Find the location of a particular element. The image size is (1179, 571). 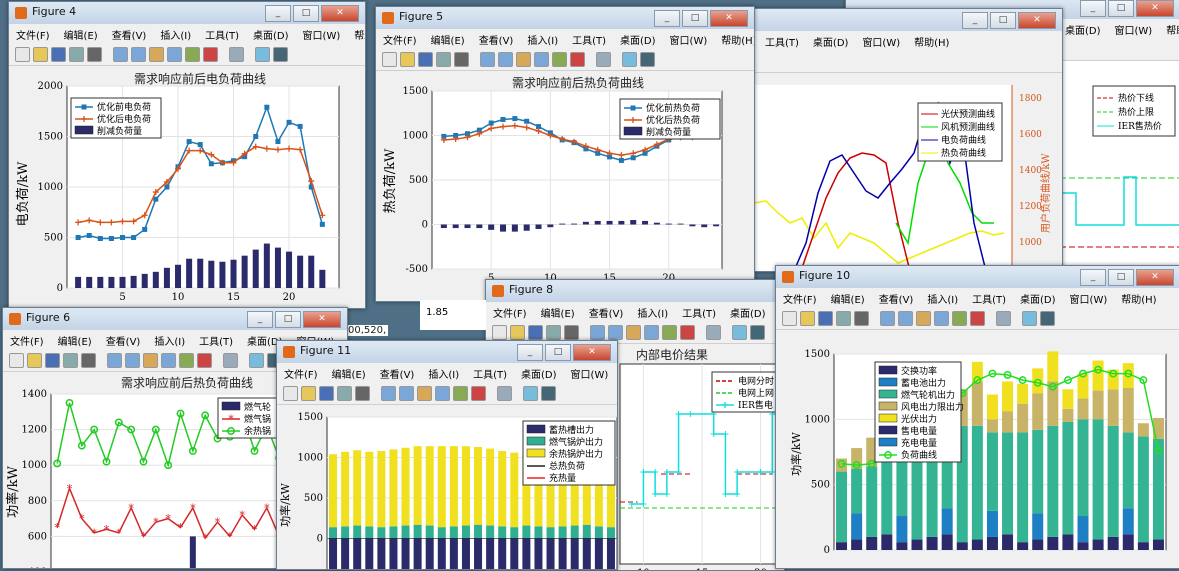

window-titlebar: Figure 5 _ □ ✕ is located at coordinates (565, 18).